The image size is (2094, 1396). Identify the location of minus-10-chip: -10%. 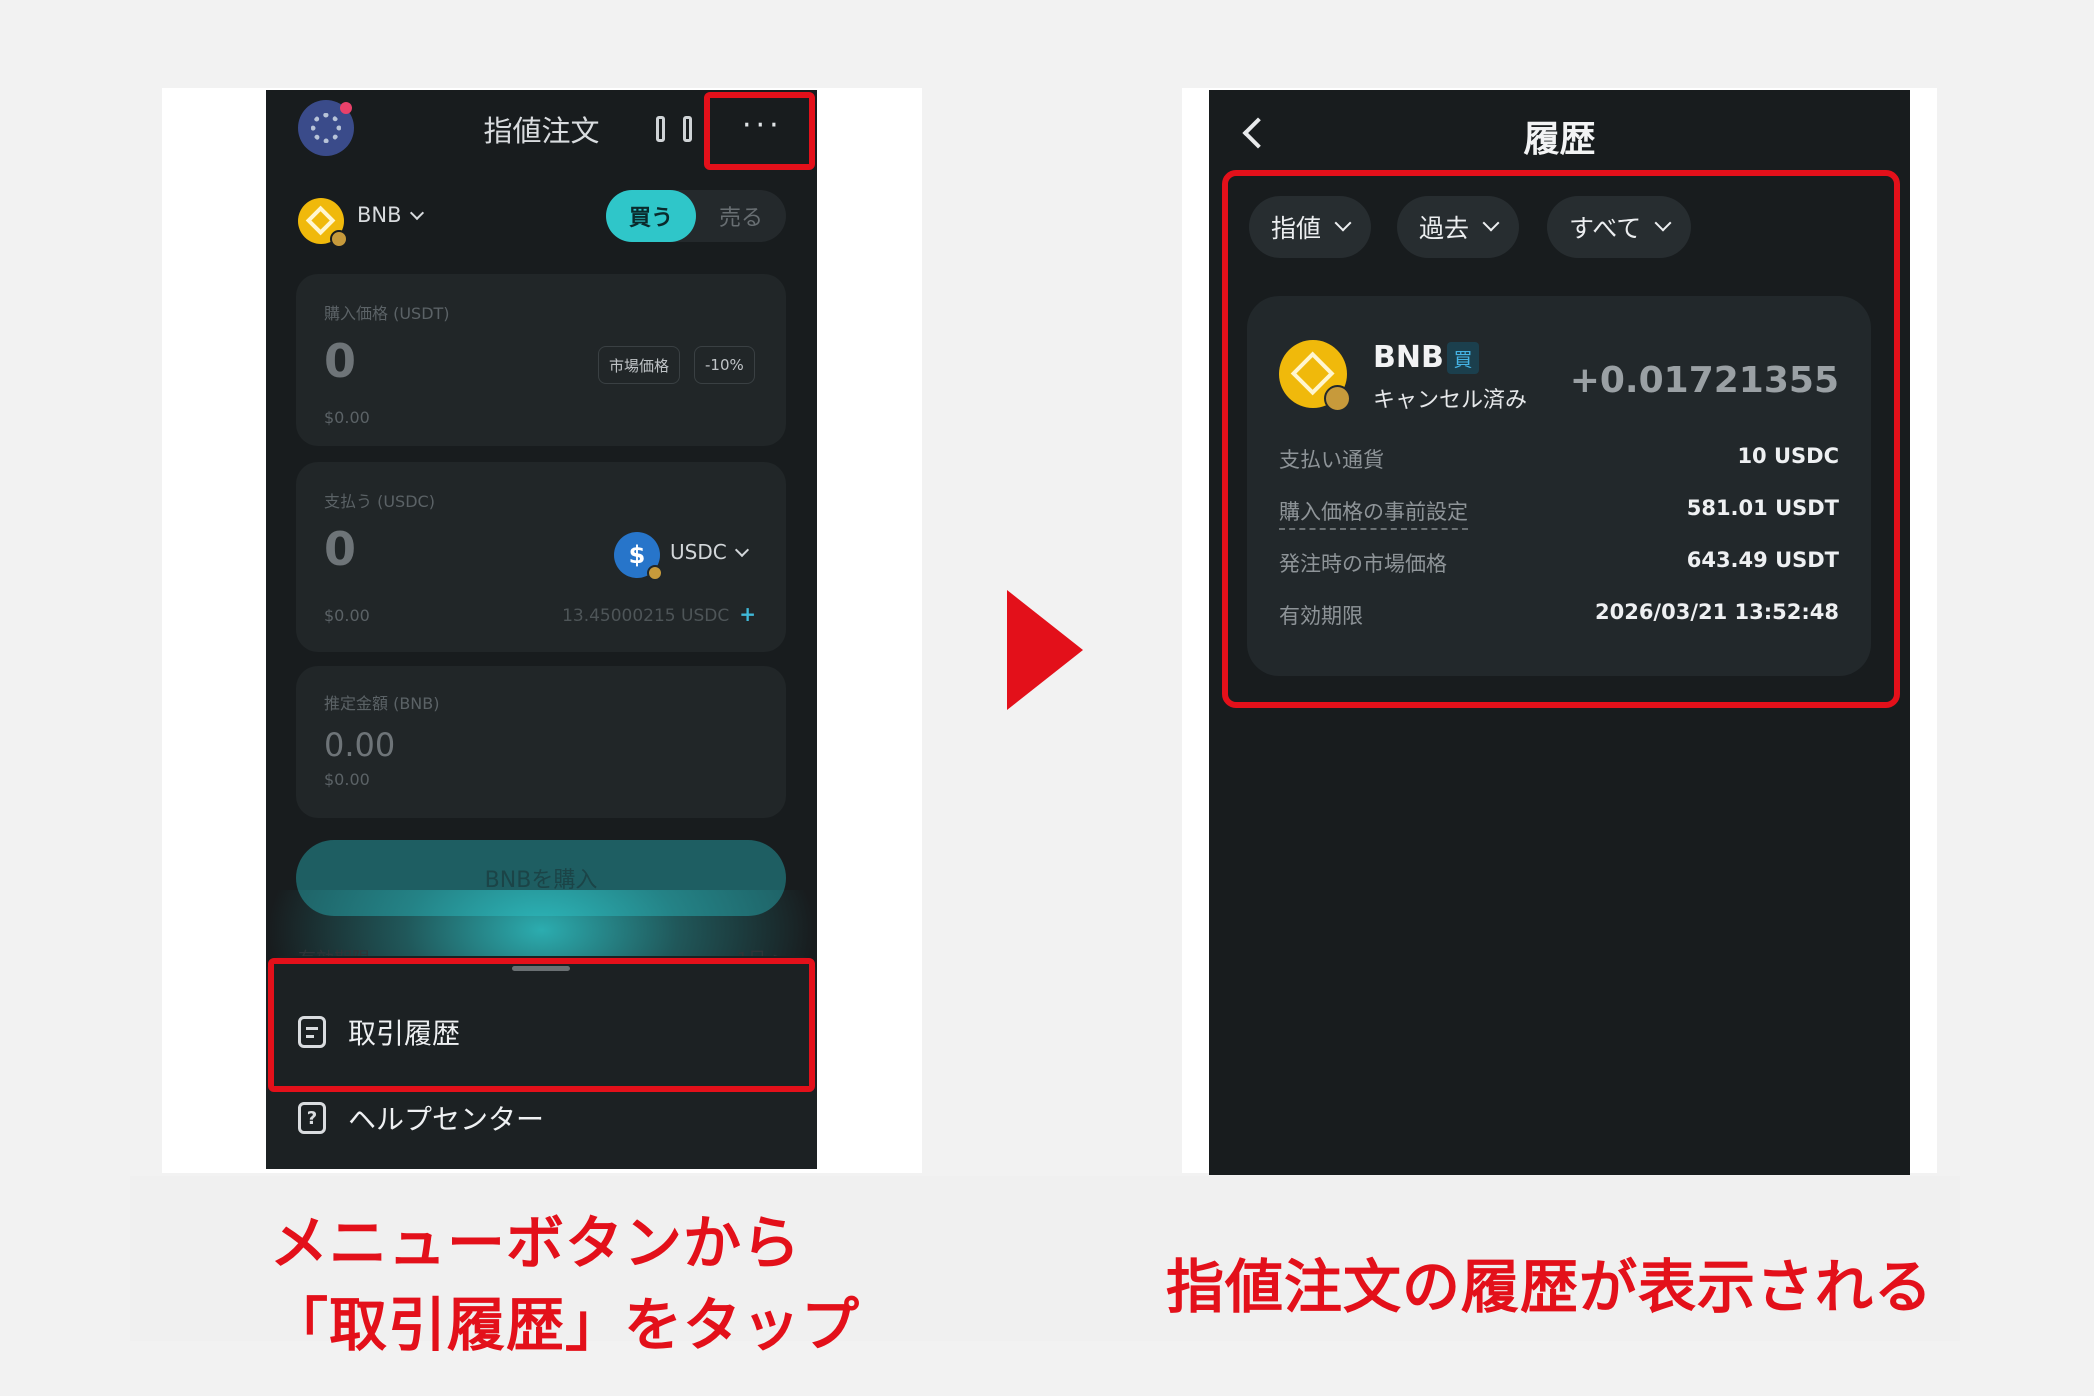
(724, 365).